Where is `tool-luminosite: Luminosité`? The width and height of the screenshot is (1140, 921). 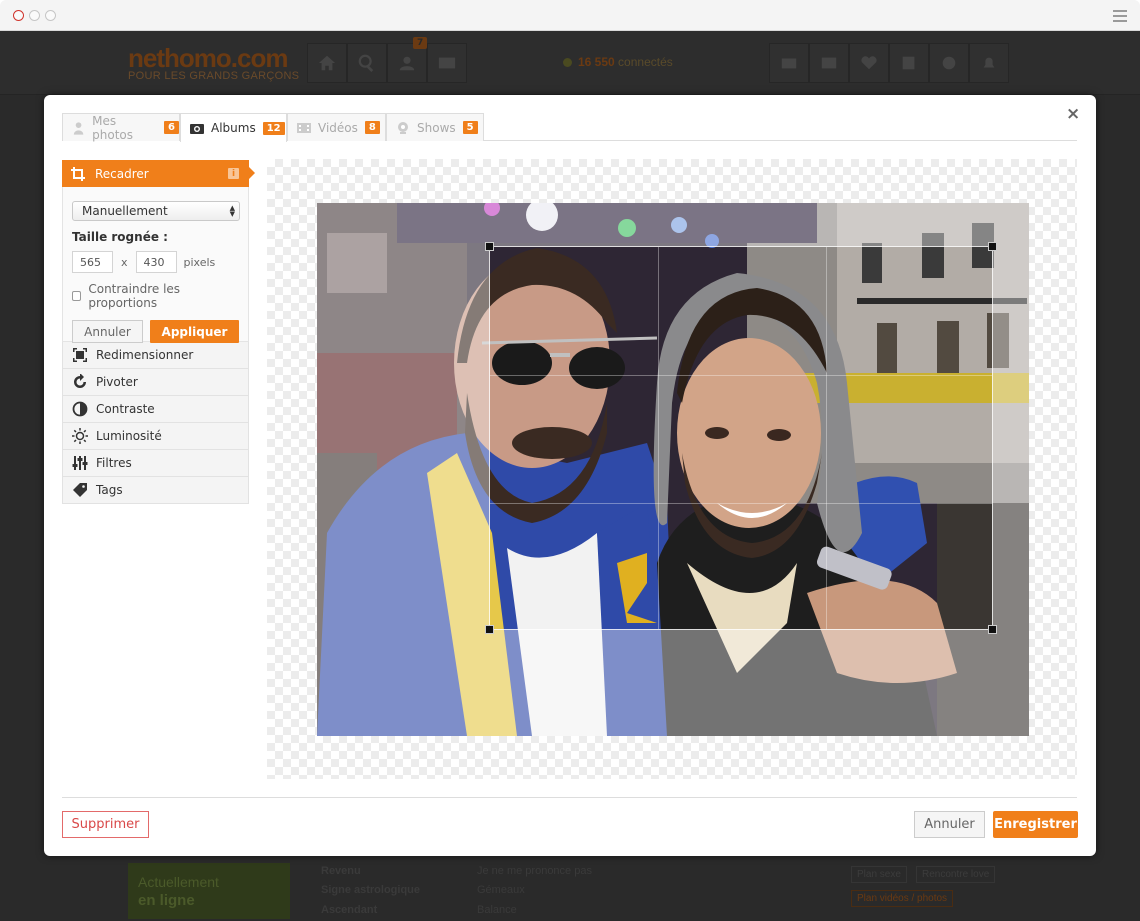
tool-luminosite: Luminosité is located at coordinates (155, 436).